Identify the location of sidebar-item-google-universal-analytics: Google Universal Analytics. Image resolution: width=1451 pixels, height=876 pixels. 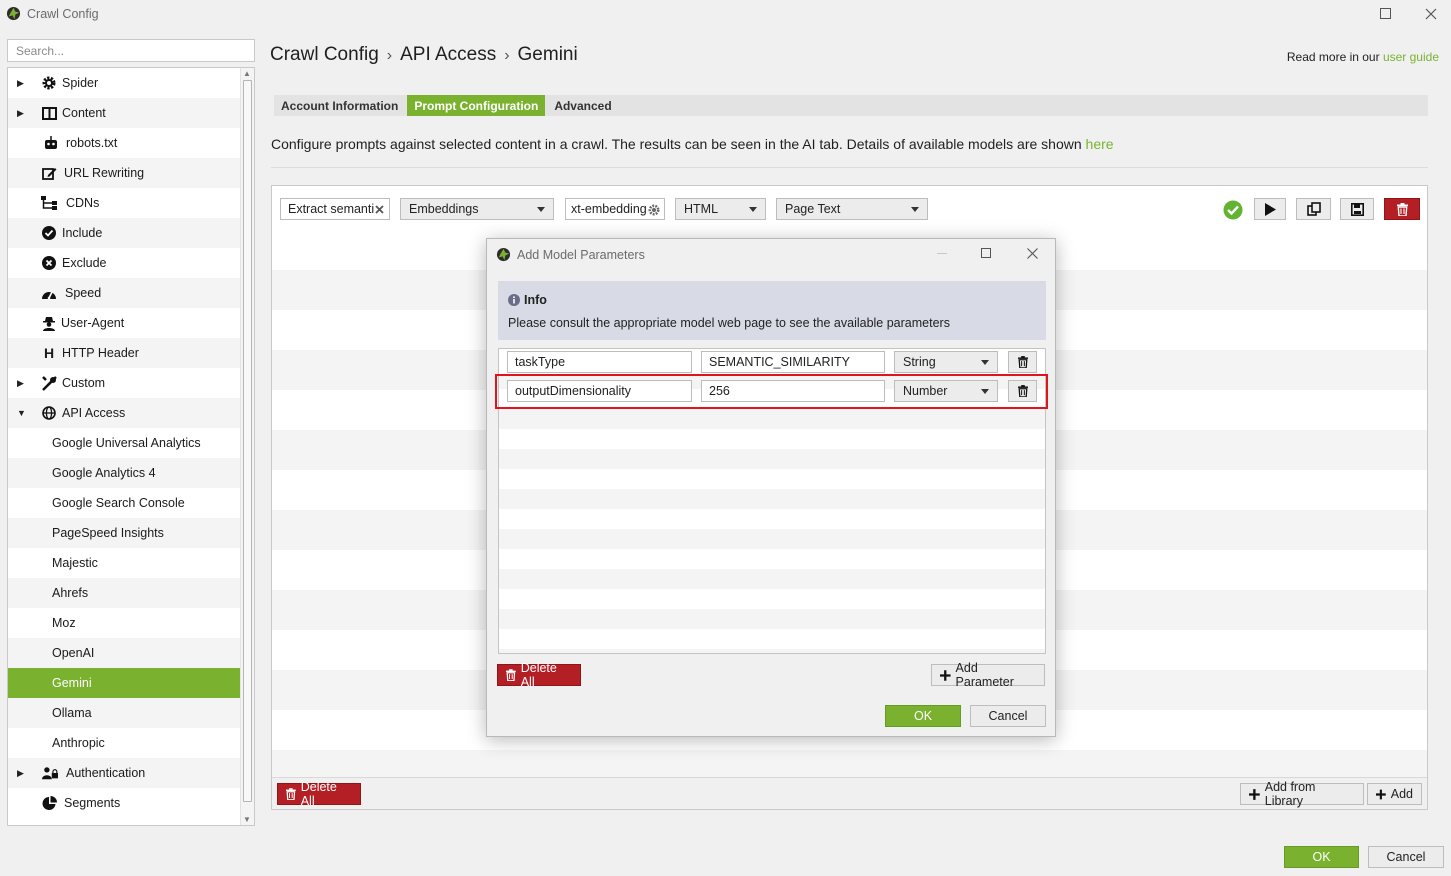
(124, 443).